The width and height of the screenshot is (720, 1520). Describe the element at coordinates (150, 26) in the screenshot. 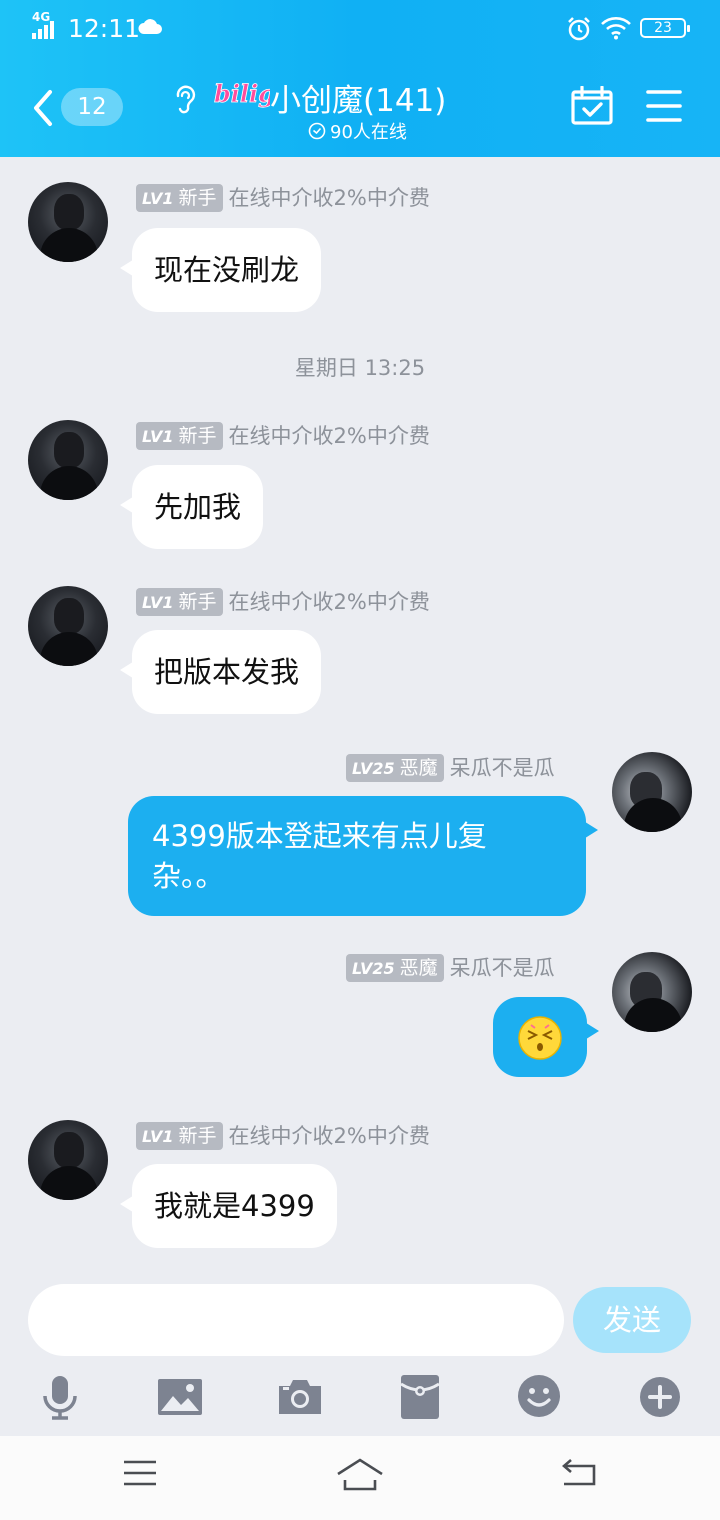

I see `cloud-icon` at that location.